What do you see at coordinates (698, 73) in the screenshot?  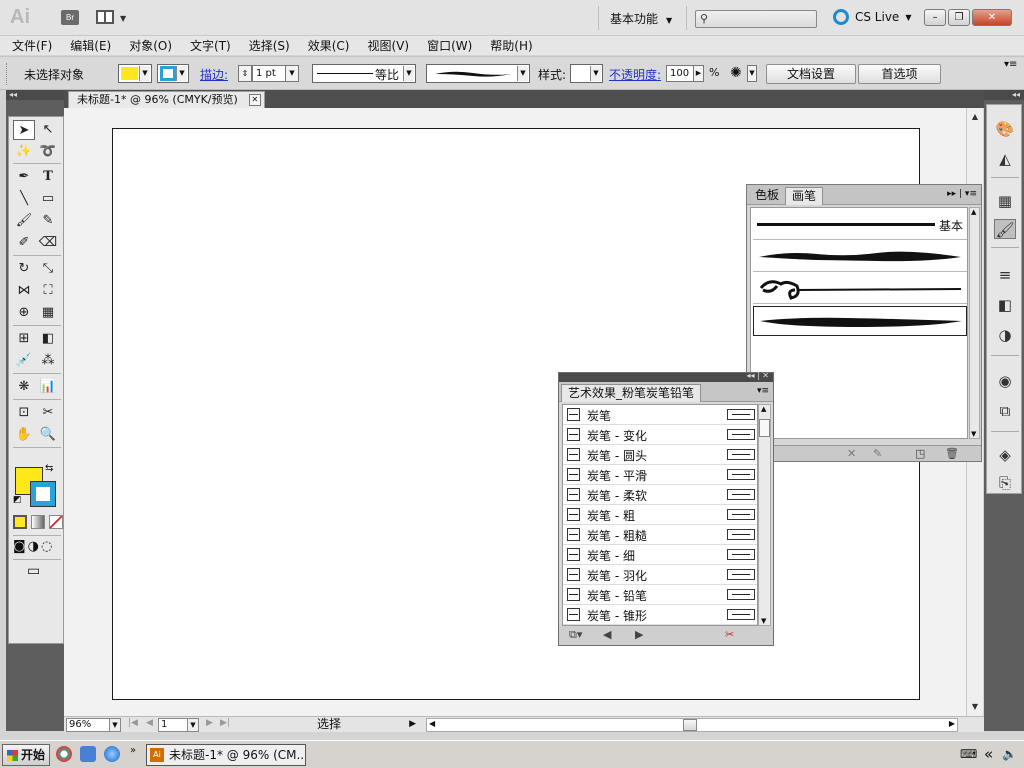 I see `opacity-slider-arrow: ▶` at bounding box center [698, 73].